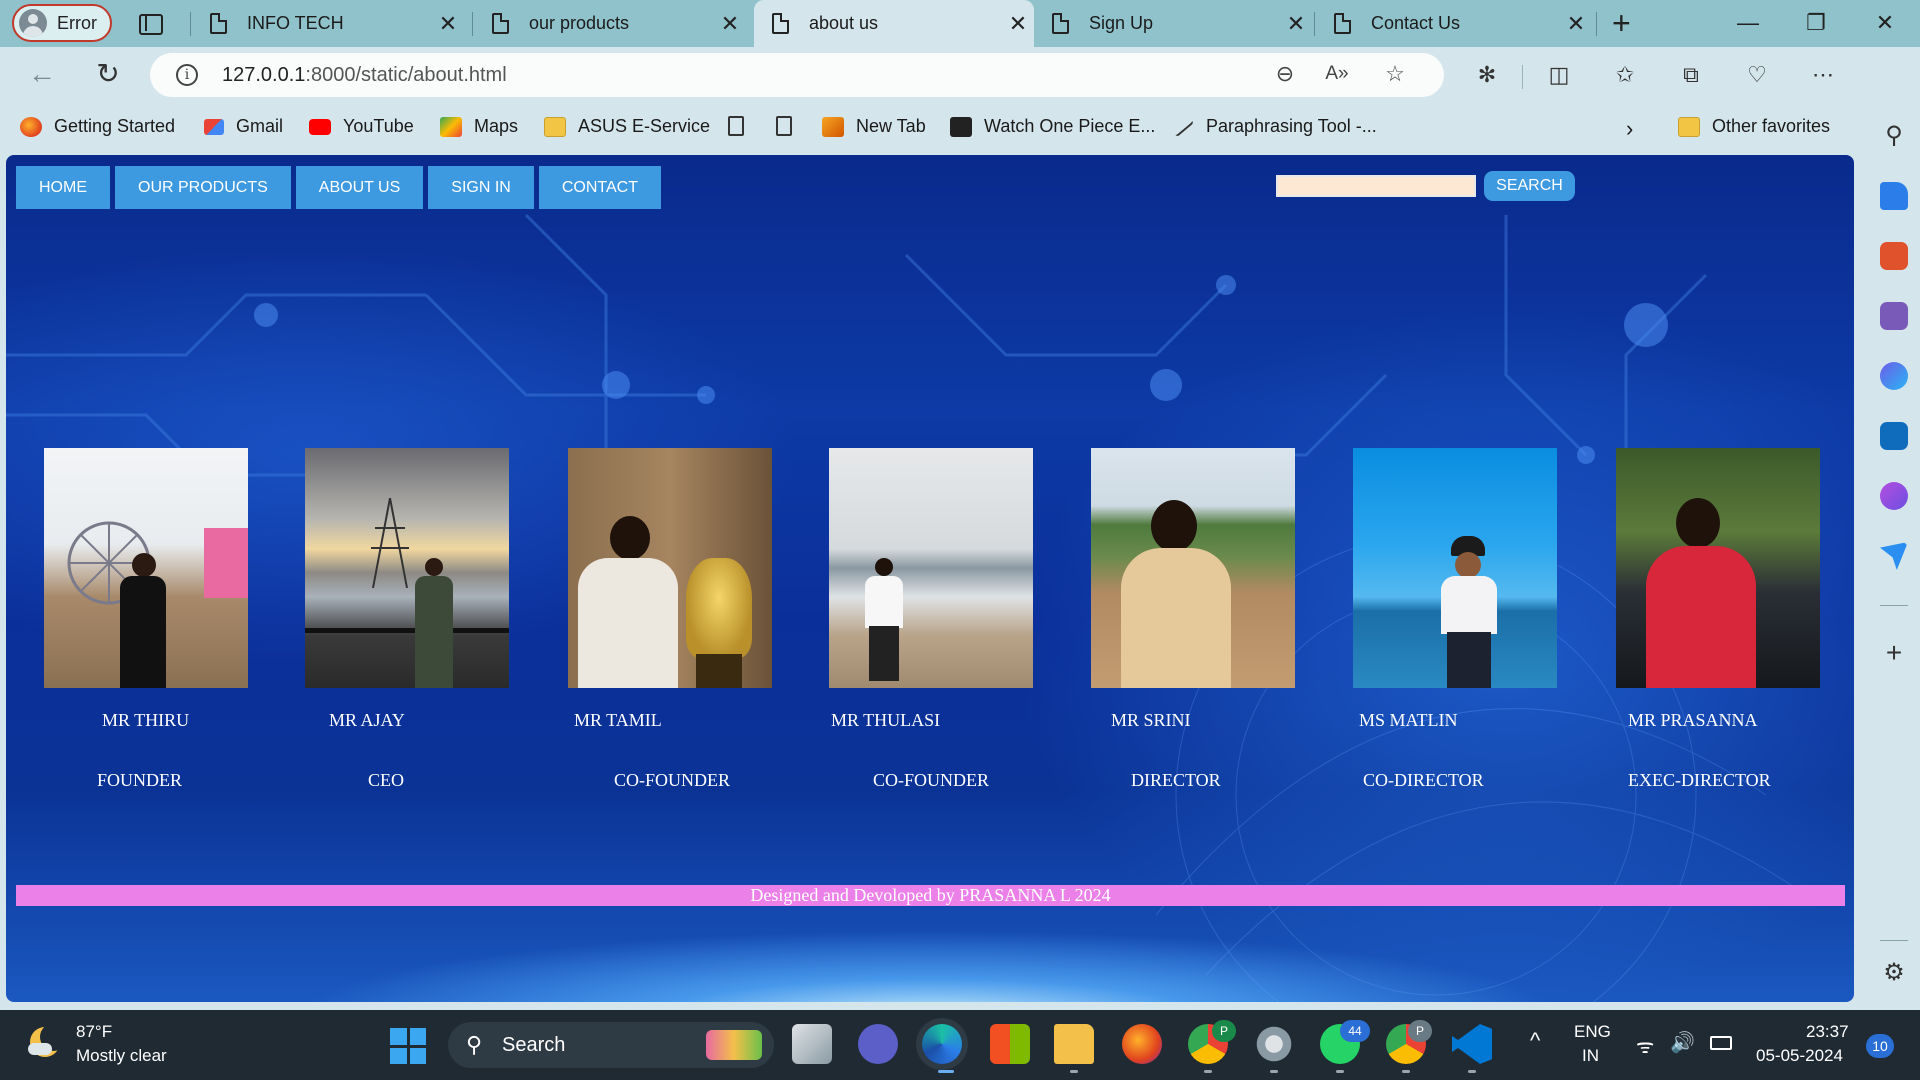 The width and height of the screenshot is (1920, 1080). I want to click on wifi-icon: ᯤ, so click(1645, 1045).